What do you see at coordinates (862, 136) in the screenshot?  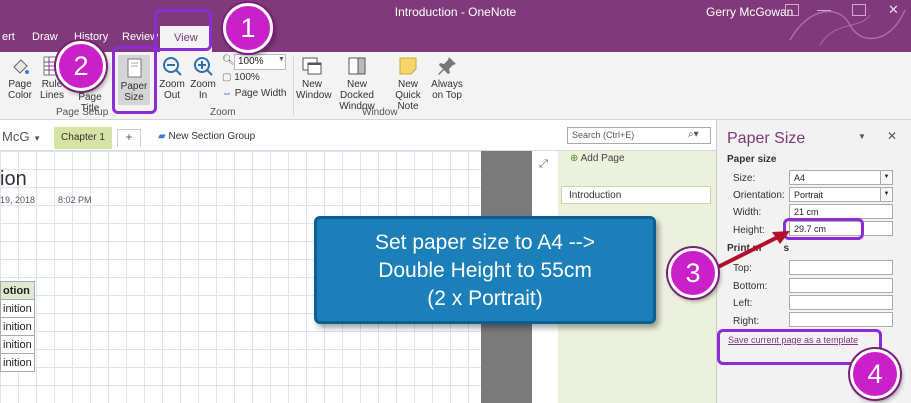 I see `pane-options-icon: ▼` at bounding box center [862, 136].